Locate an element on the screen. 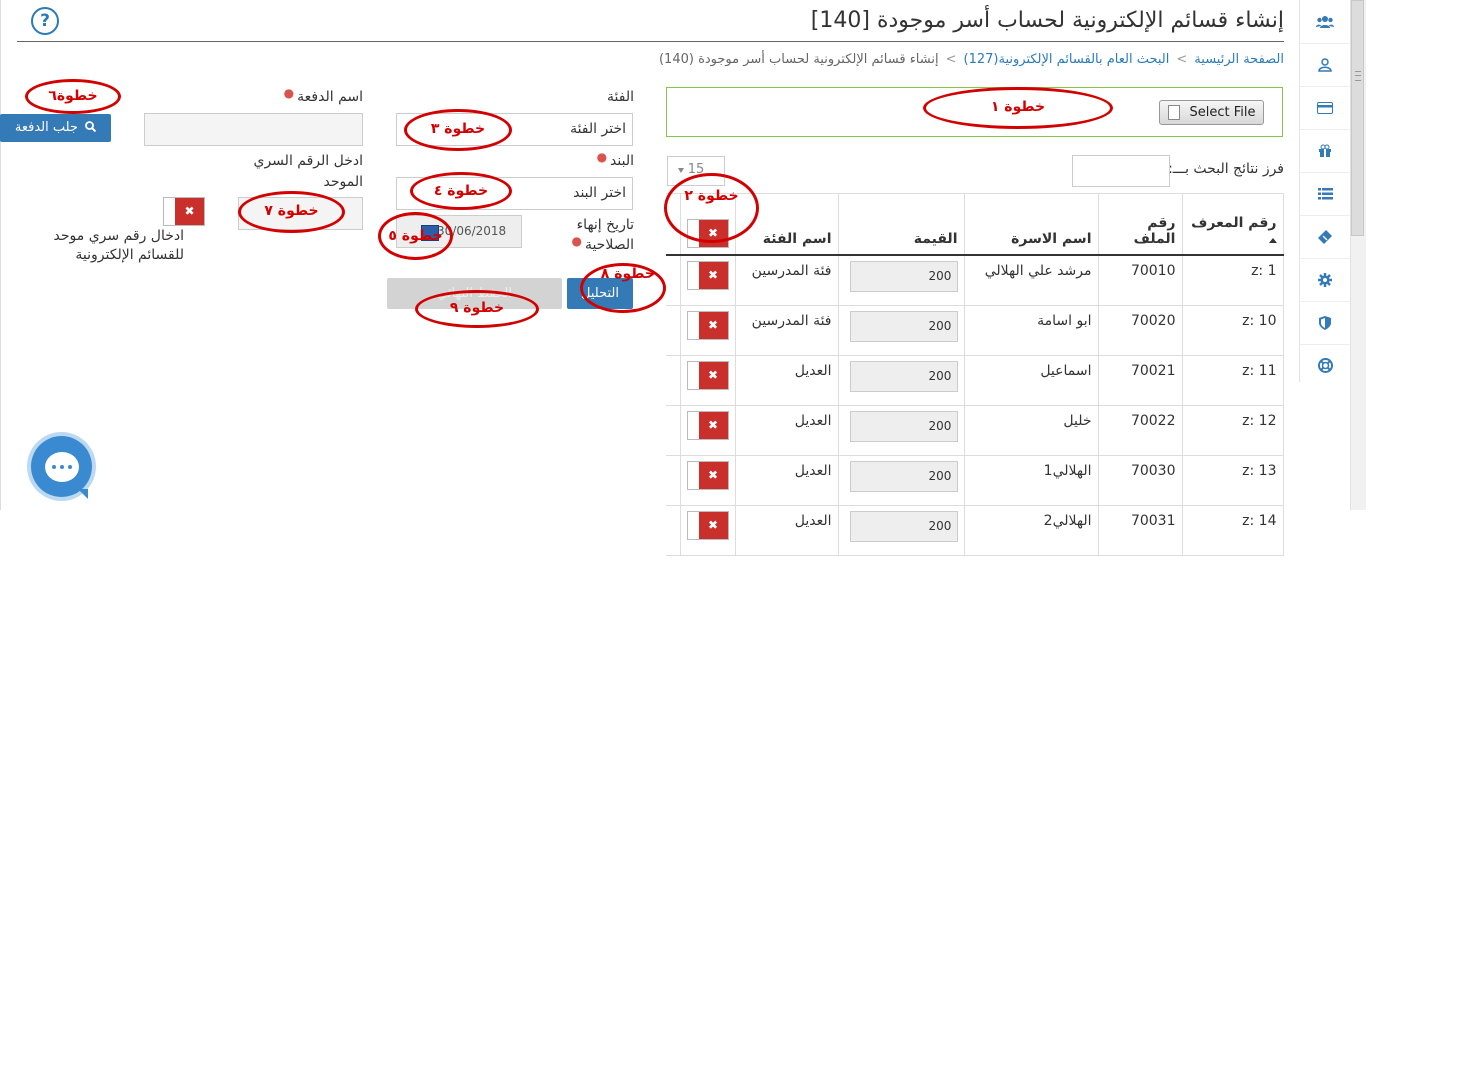 The height and width of the screenshot is (1068, 1484). pin-label: ادخل الرقم السري is located at coordinates (308, 161).